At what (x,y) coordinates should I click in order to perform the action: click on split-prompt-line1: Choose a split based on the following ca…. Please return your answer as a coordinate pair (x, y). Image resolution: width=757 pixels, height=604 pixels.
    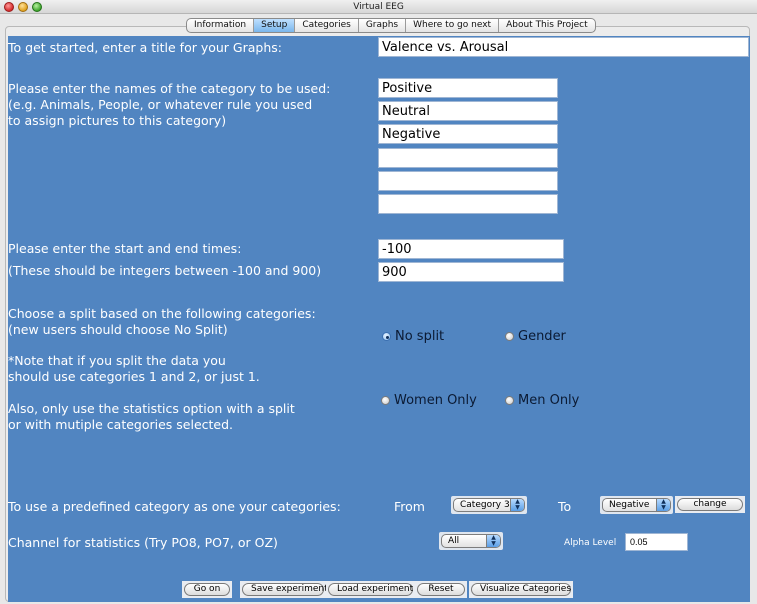
    Looking at the image, I should click on (162, 313).